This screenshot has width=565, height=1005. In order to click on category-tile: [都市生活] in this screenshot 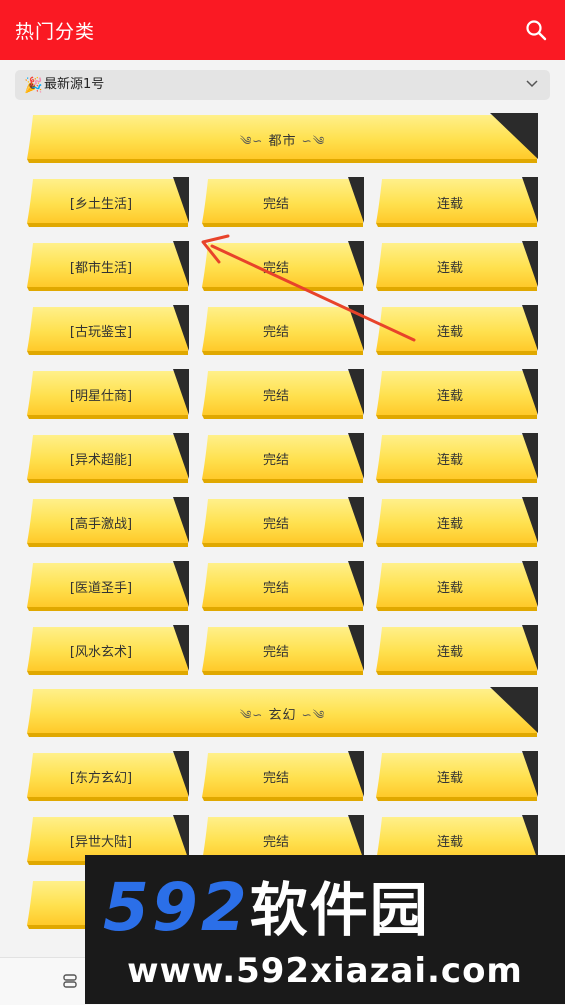, I will do `click(108, 266)`.